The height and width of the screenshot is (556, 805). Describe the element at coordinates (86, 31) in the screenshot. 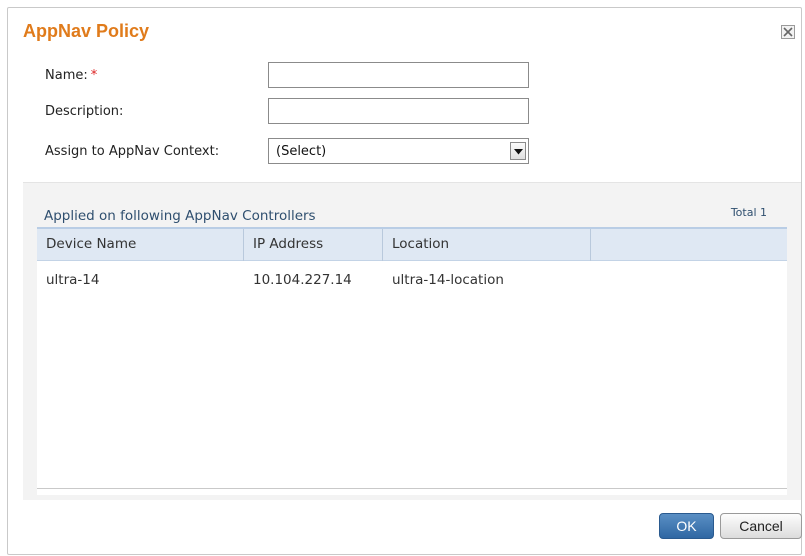

I see `dialog-title: AppNav Policy` at that location.